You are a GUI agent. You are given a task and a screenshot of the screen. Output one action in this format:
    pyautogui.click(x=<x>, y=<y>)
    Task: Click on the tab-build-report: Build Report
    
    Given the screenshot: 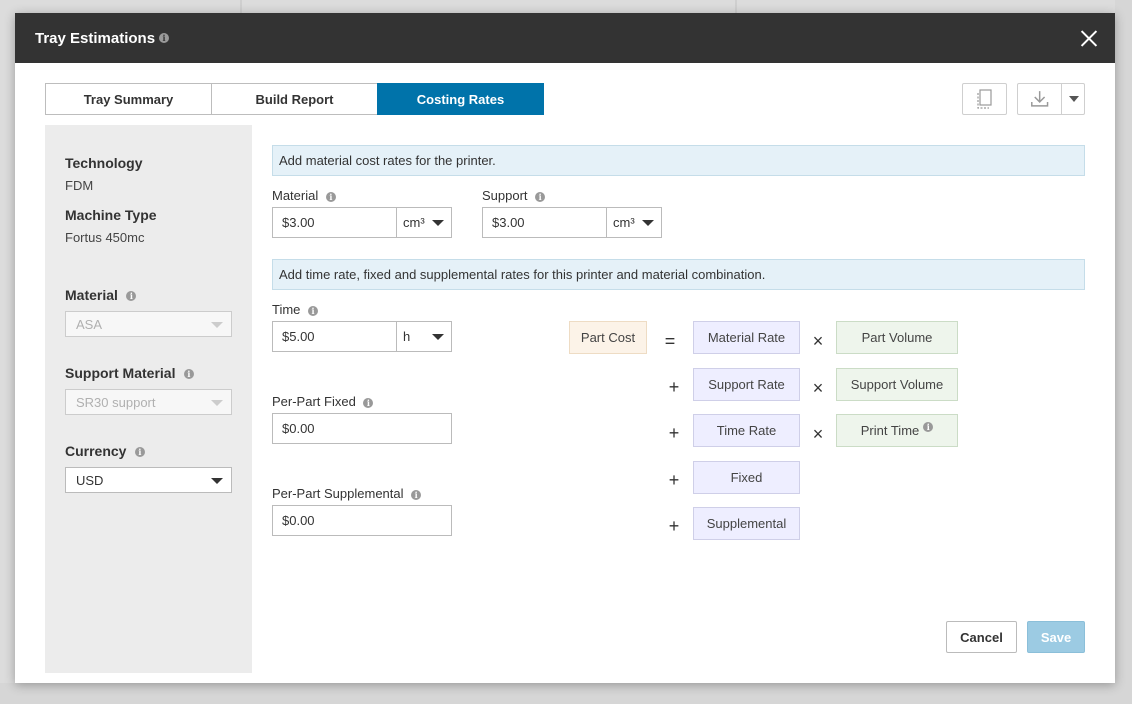 What is the action you would take?
    pyautogui.click(x=294, y=99)
    